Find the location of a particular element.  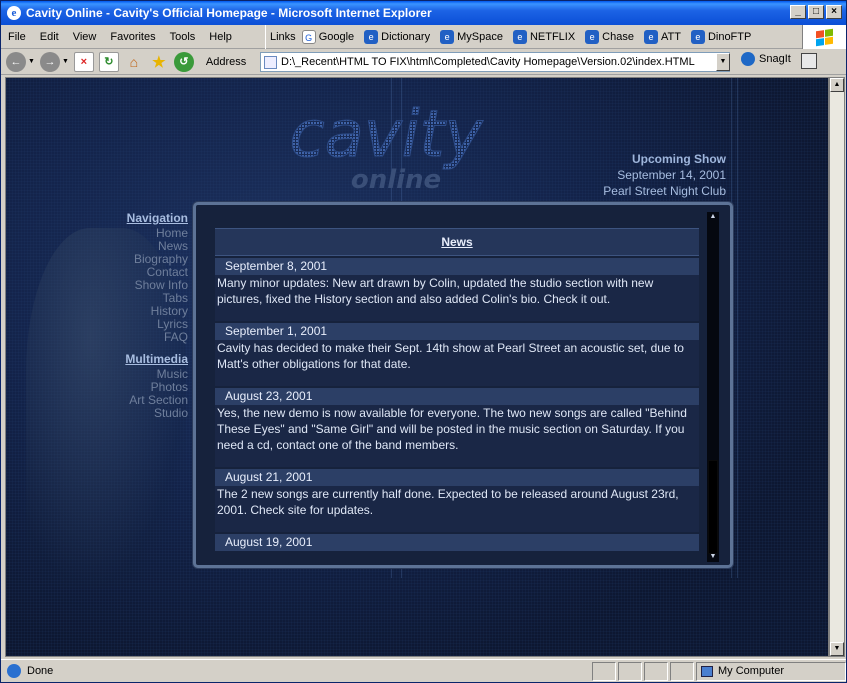

history-icon: ↺ is located at coordinates (183, 61).